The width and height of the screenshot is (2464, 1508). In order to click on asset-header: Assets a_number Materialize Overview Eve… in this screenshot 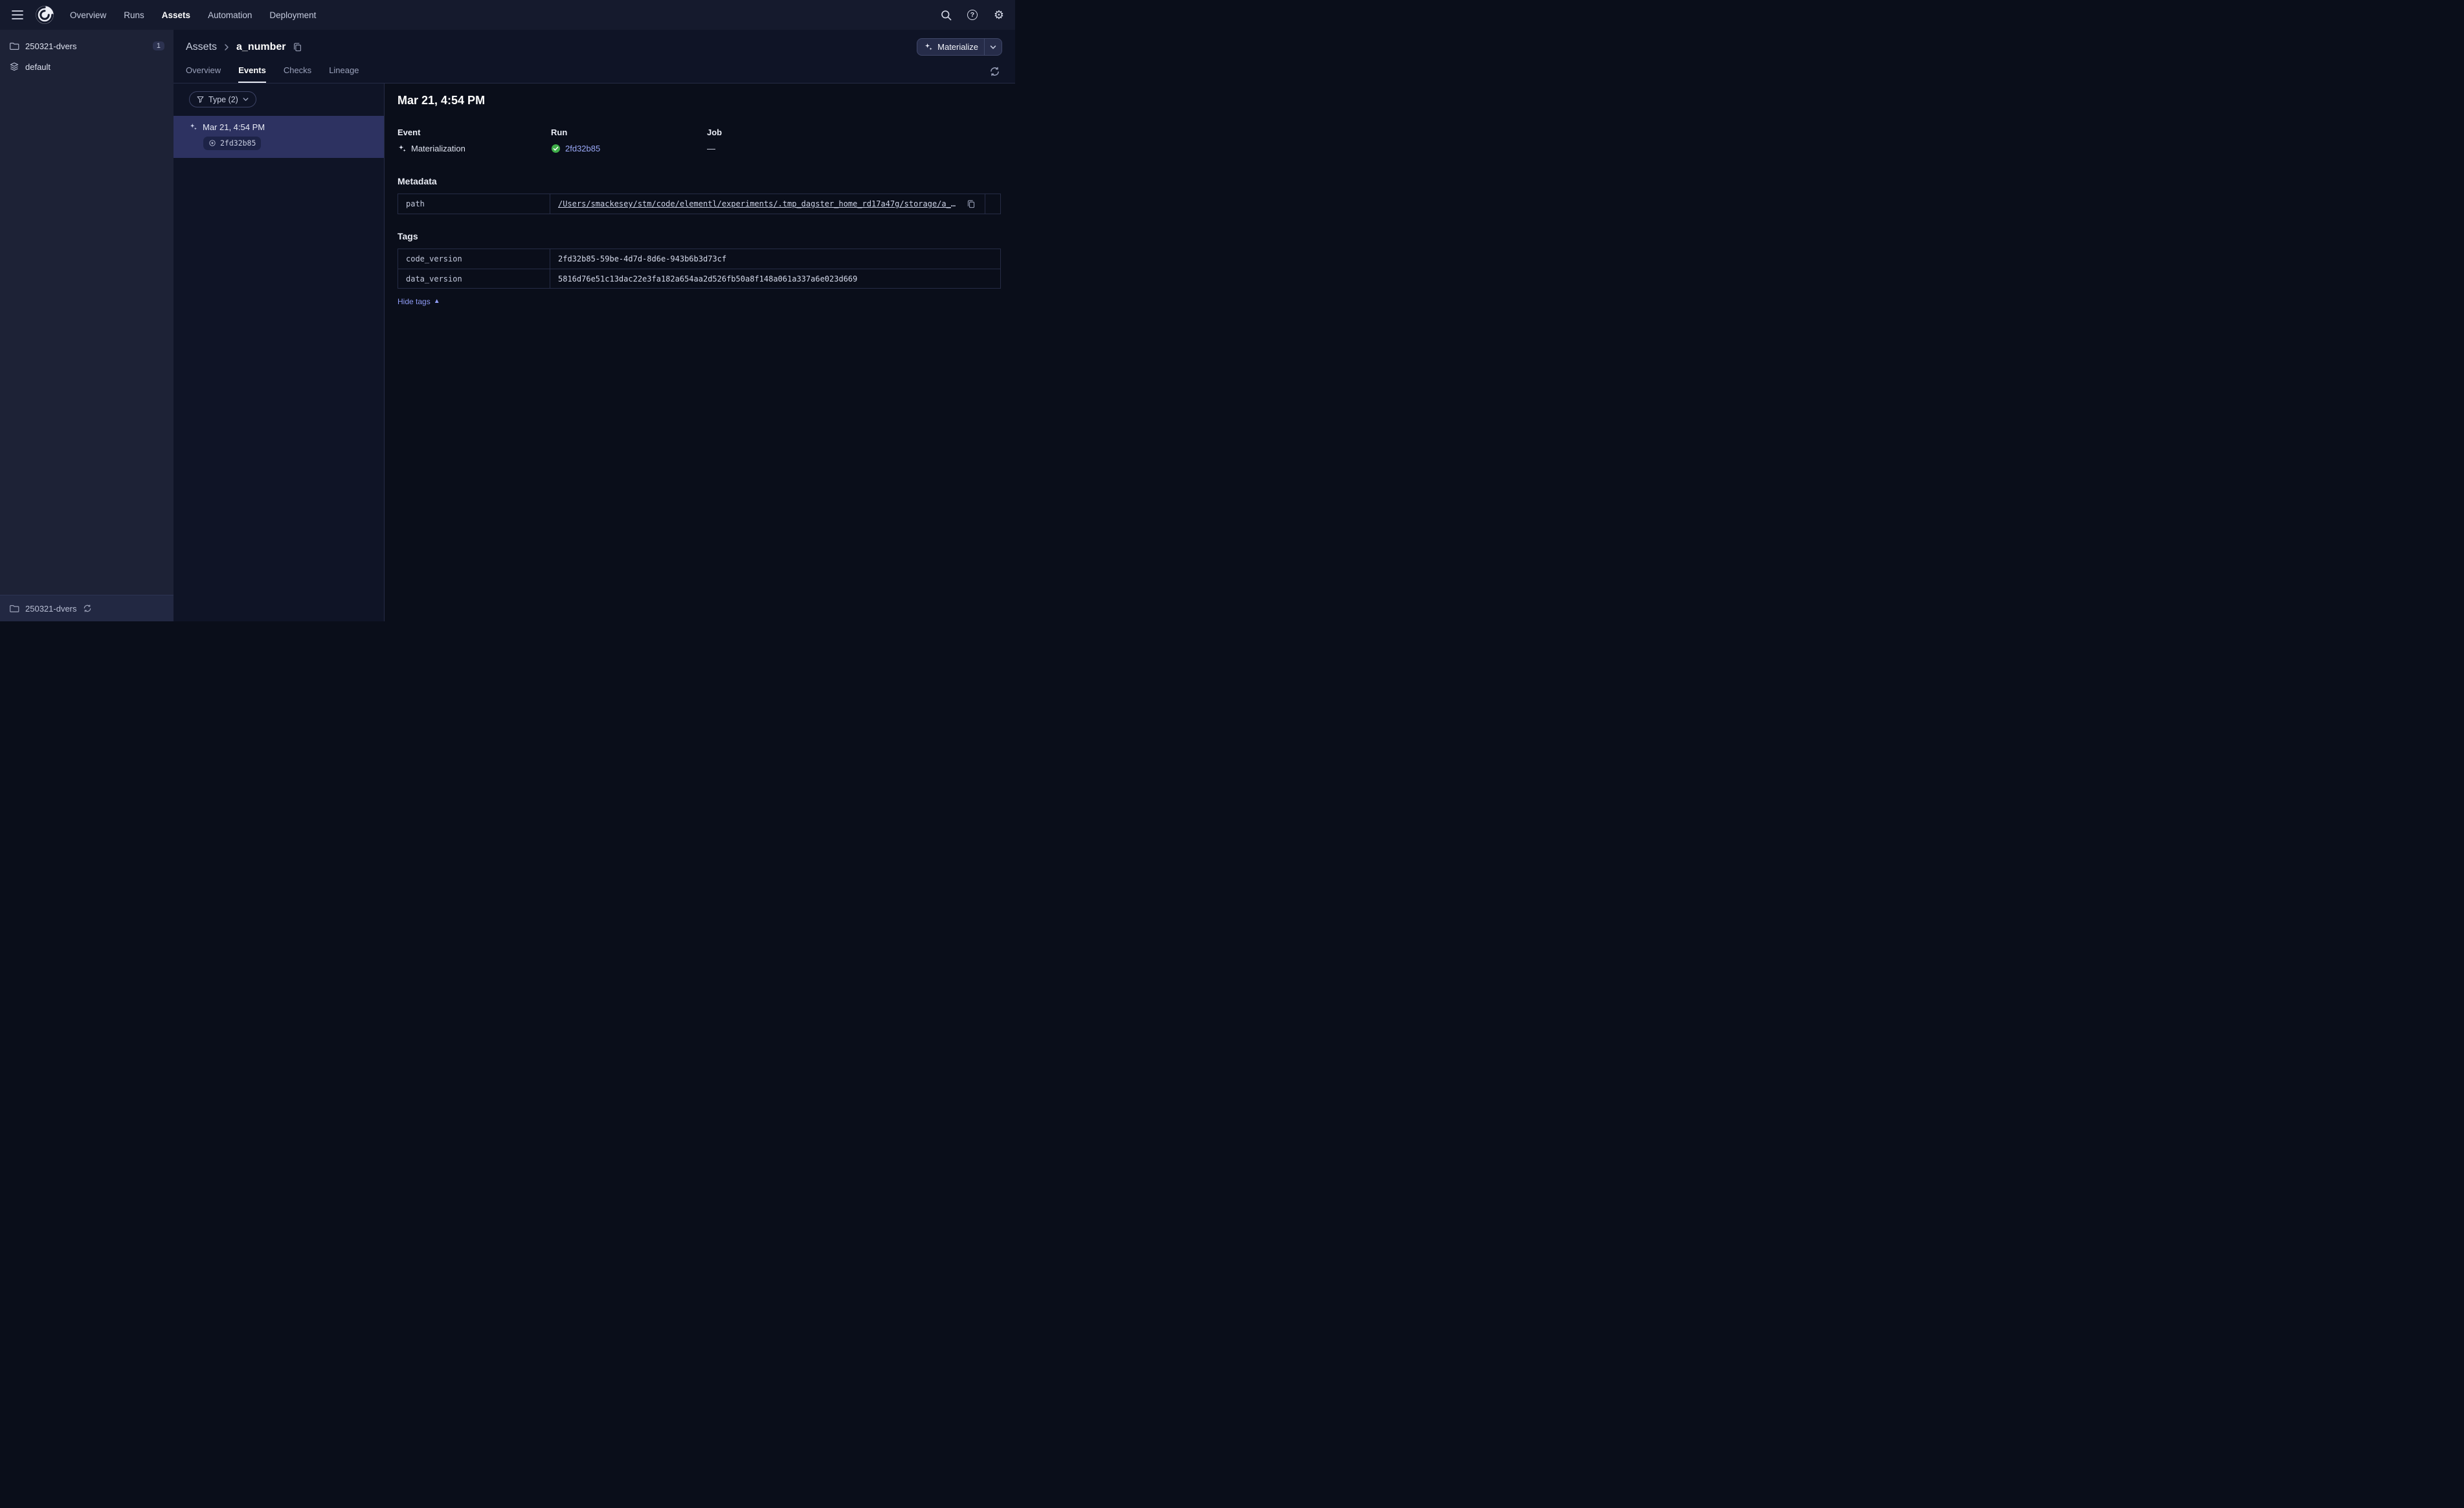, I will do `click(594, 56)`.